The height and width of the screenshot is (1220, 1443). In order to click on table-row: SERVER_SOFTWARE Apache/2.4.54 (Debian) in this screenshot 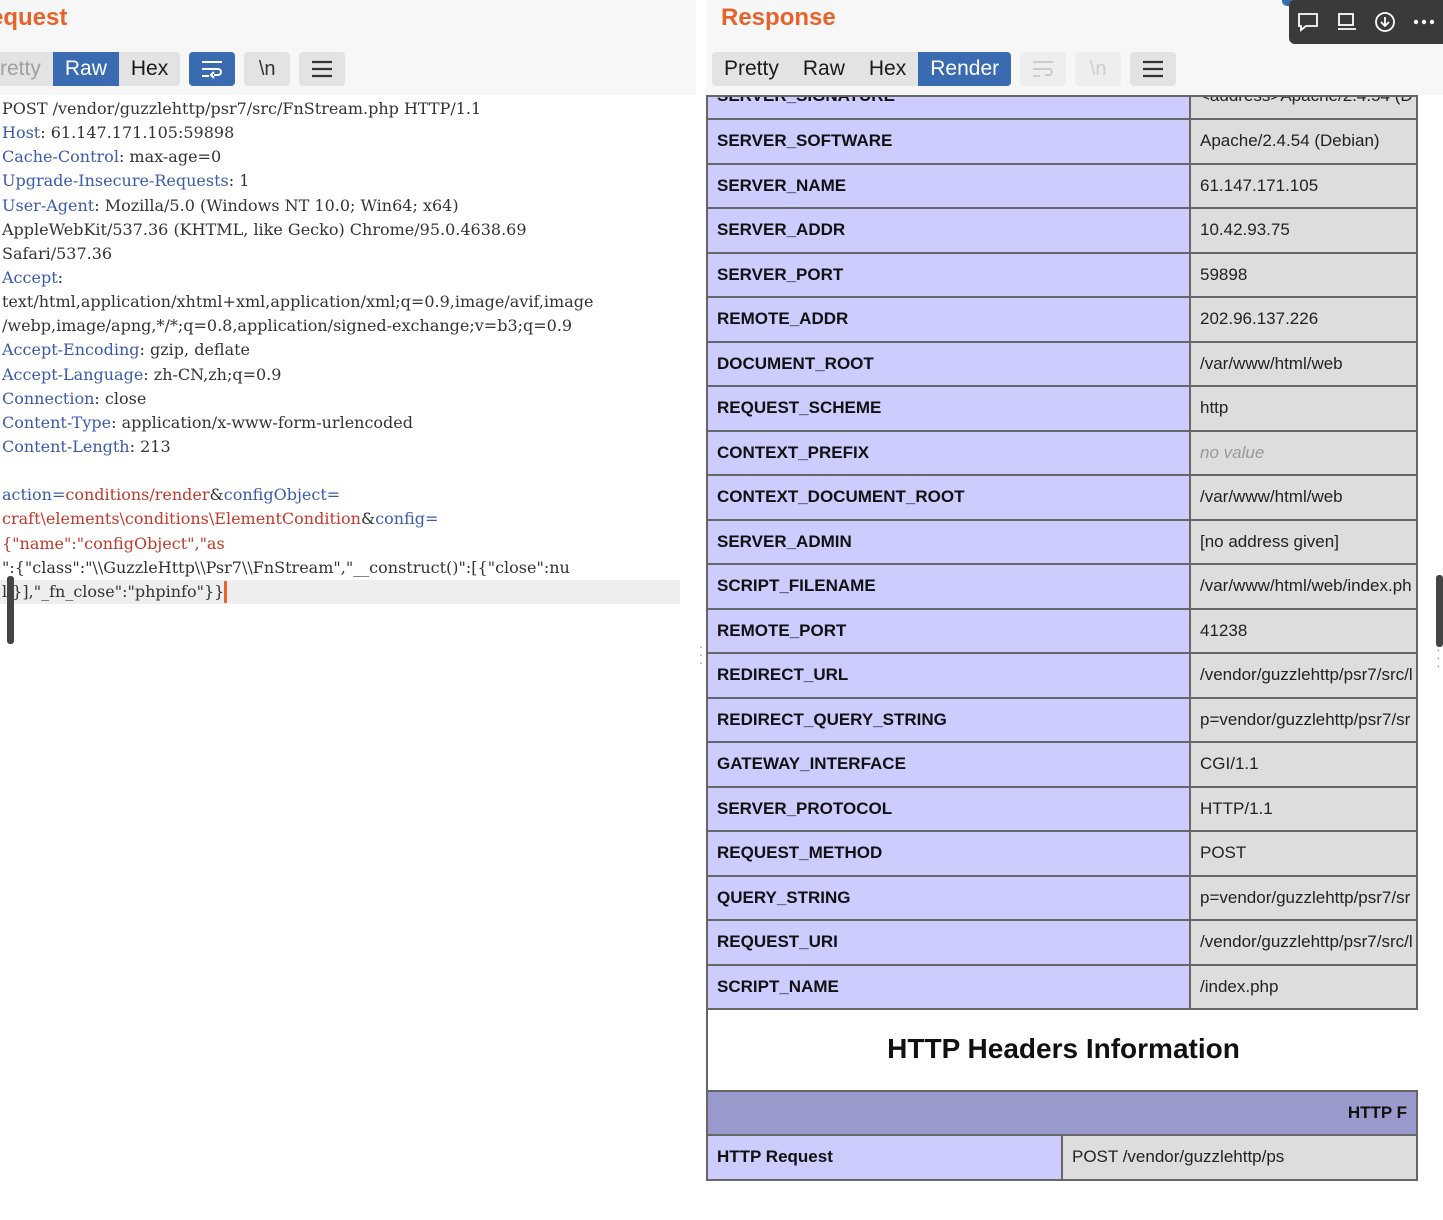, I will do `click(1062, 141)`.